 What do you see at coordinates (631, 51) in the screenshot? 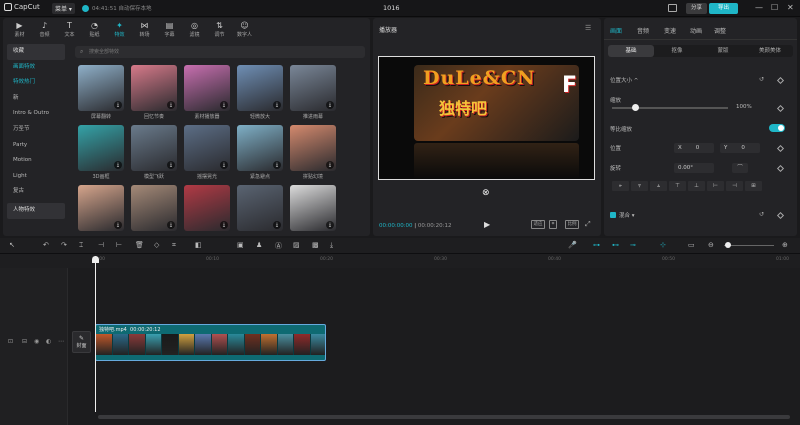
I see `subtab-basic: 基础` at bounding box center [631, 51].